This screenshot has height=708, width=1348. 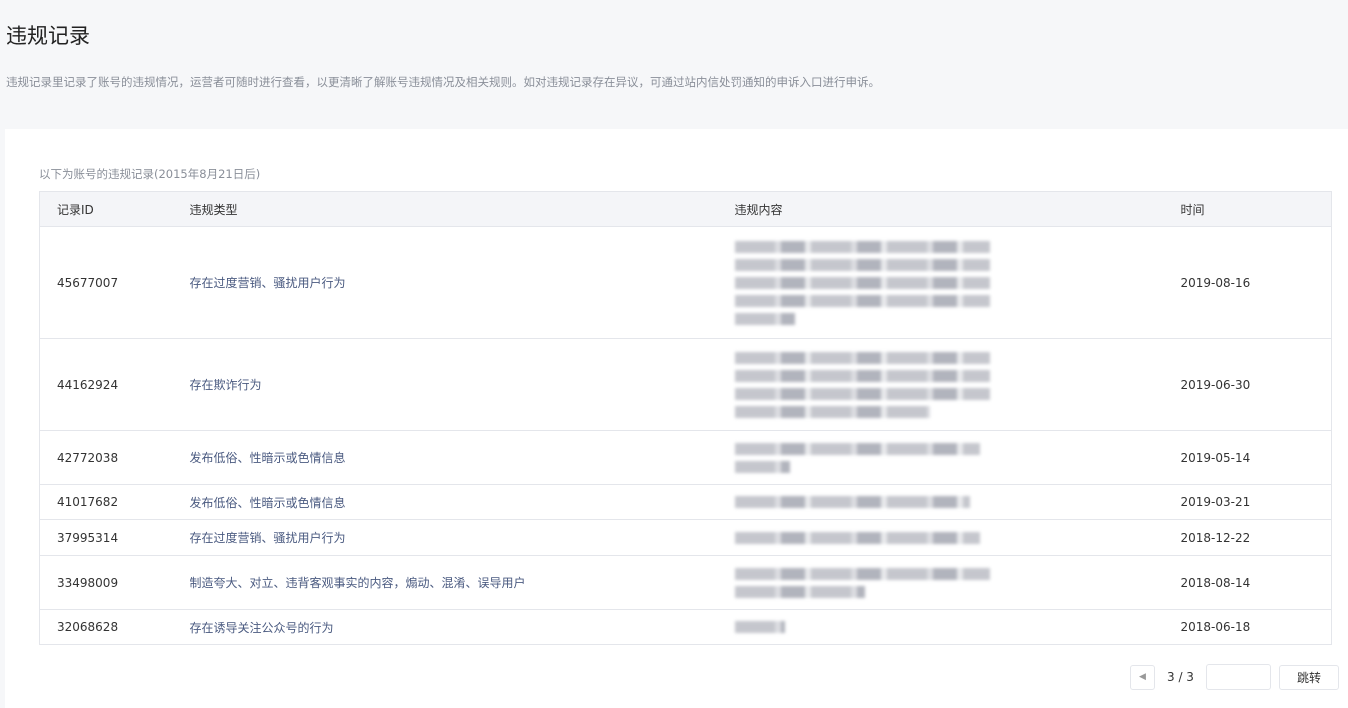 I want to click on table-row: 42772038 发布低俗、性暗示或色情信息 2019-05-14, so click(x=685, y=457).